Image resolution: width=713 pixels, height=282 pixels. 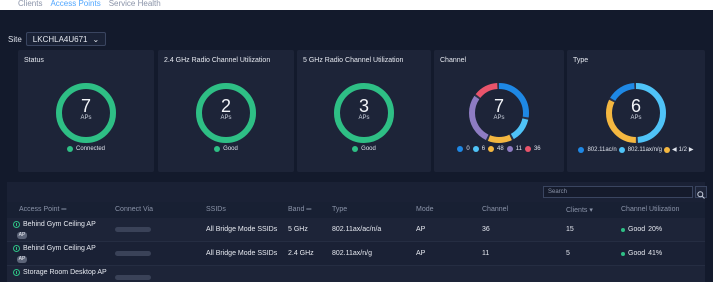 I want to click on cell-type: 802.11ax/ac/n/a, so click(x=357, y=229).